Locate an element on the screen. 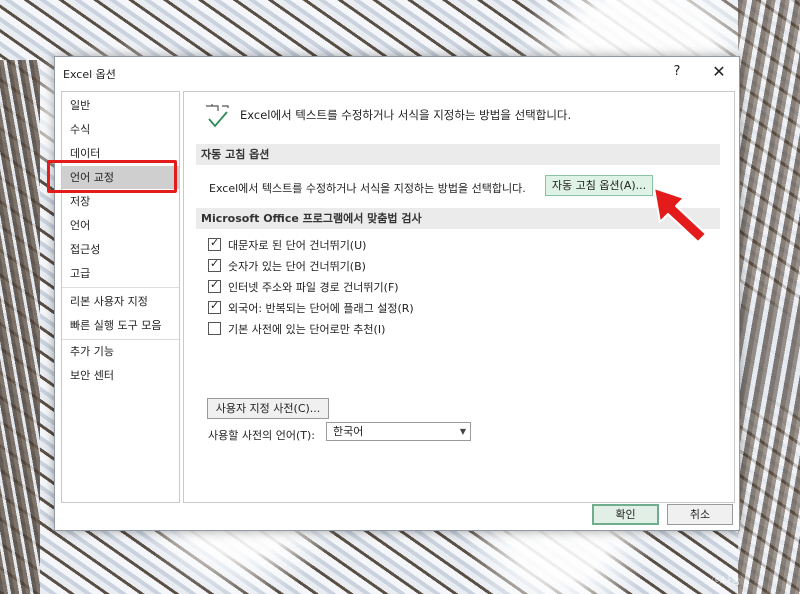  option-ignore-internet-paths: ✓ 인터넷 주소와 파일 경로 건너뛰기(F) is located at coordinates (303, 287).